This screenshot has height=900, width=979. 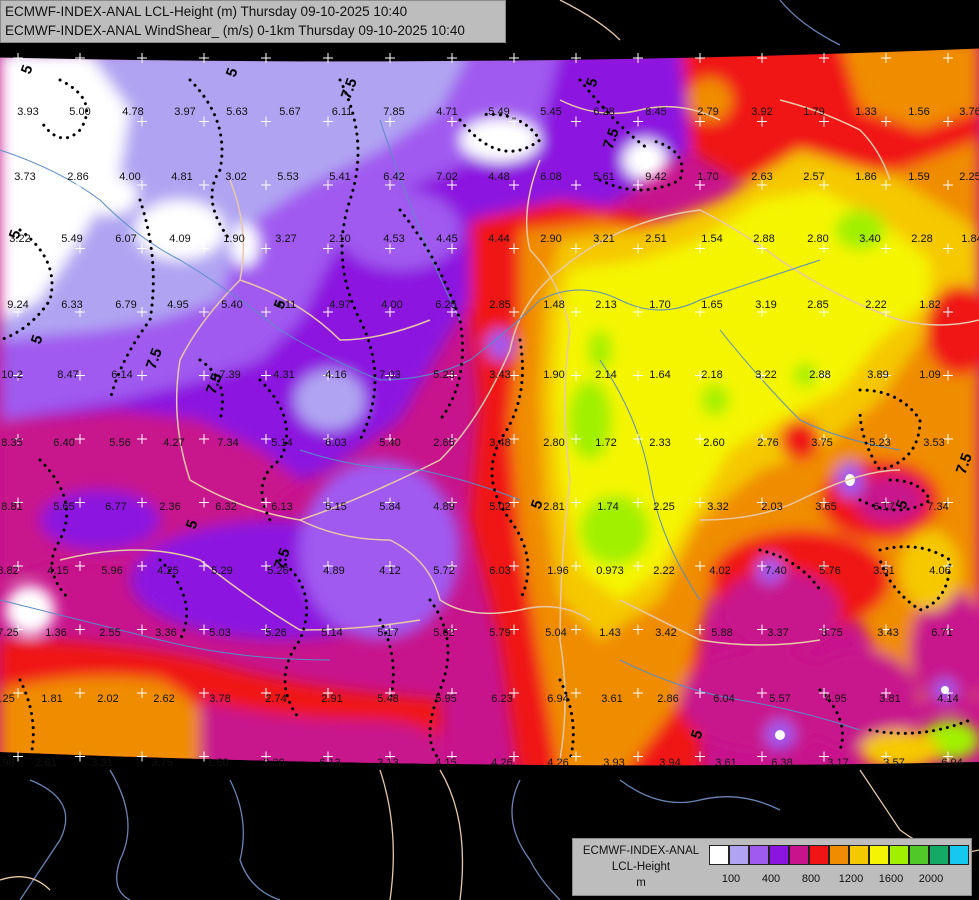 I want to click on shear-value: 3.28, so click(x=273, y=763).